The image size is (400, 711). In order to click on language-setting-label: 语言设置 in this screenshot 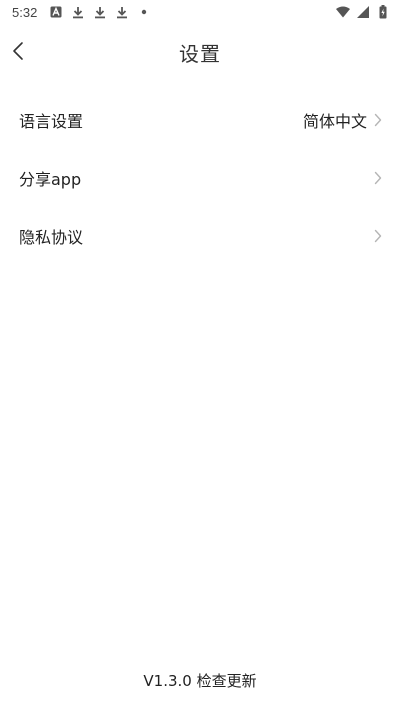, I will do `click(51, 121)`.